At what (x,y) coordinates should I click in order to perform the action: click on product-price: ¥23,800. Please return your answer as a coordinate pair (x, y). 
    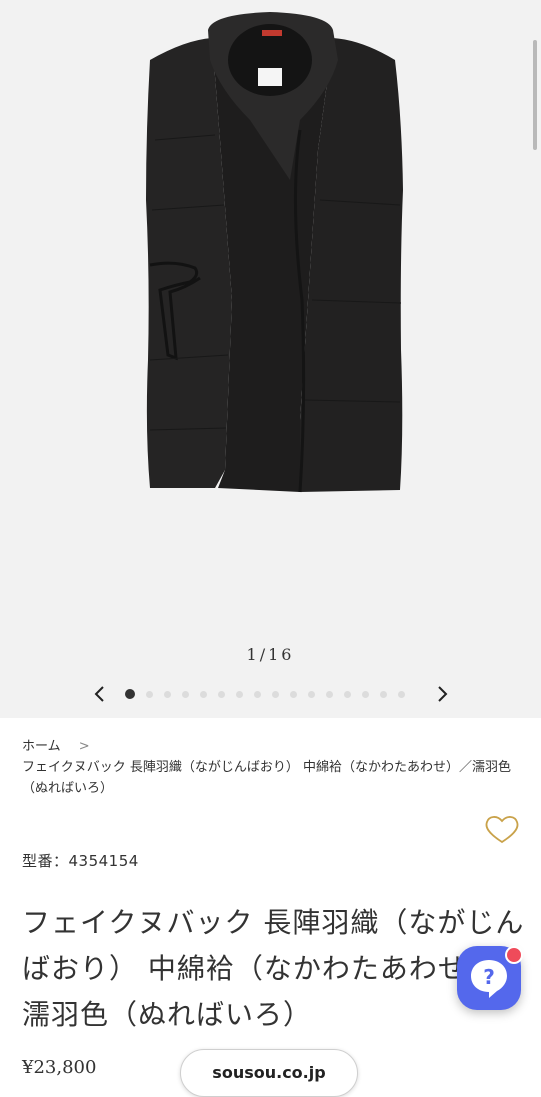
    Looking at the image, I should click on (59, 1067).